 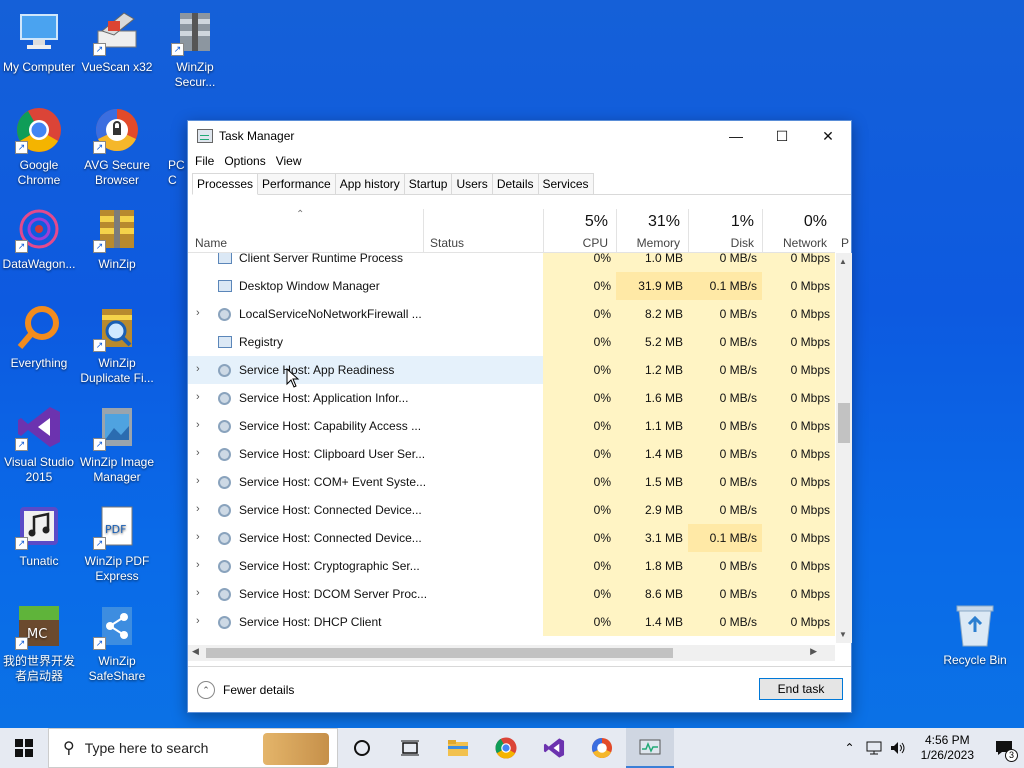 I want to click on minimize-button: —, so click(x=736, y=136).